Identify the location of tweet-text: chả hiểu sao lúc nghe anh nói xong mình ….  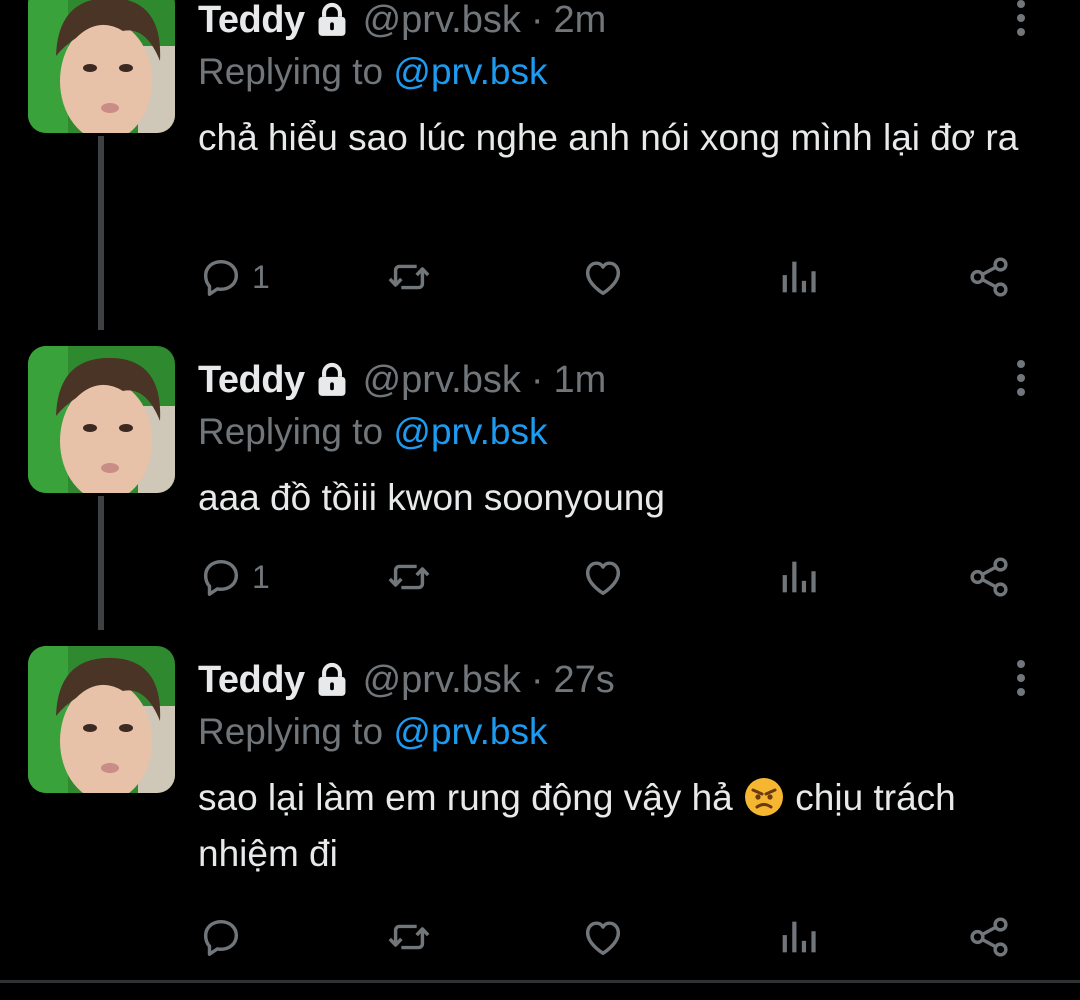
(608, 137).